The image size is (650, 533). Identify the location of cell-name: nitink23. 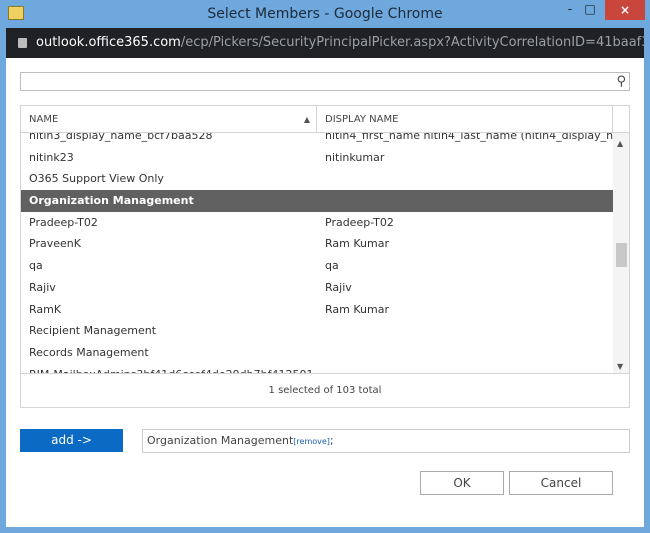
(51, 157).